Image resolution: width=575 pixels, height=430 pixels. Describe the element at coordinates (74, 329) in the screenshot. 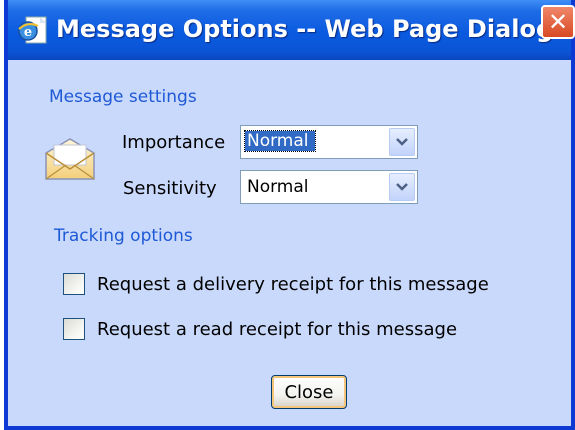

I see `read-receipt-checkbox` at that location.